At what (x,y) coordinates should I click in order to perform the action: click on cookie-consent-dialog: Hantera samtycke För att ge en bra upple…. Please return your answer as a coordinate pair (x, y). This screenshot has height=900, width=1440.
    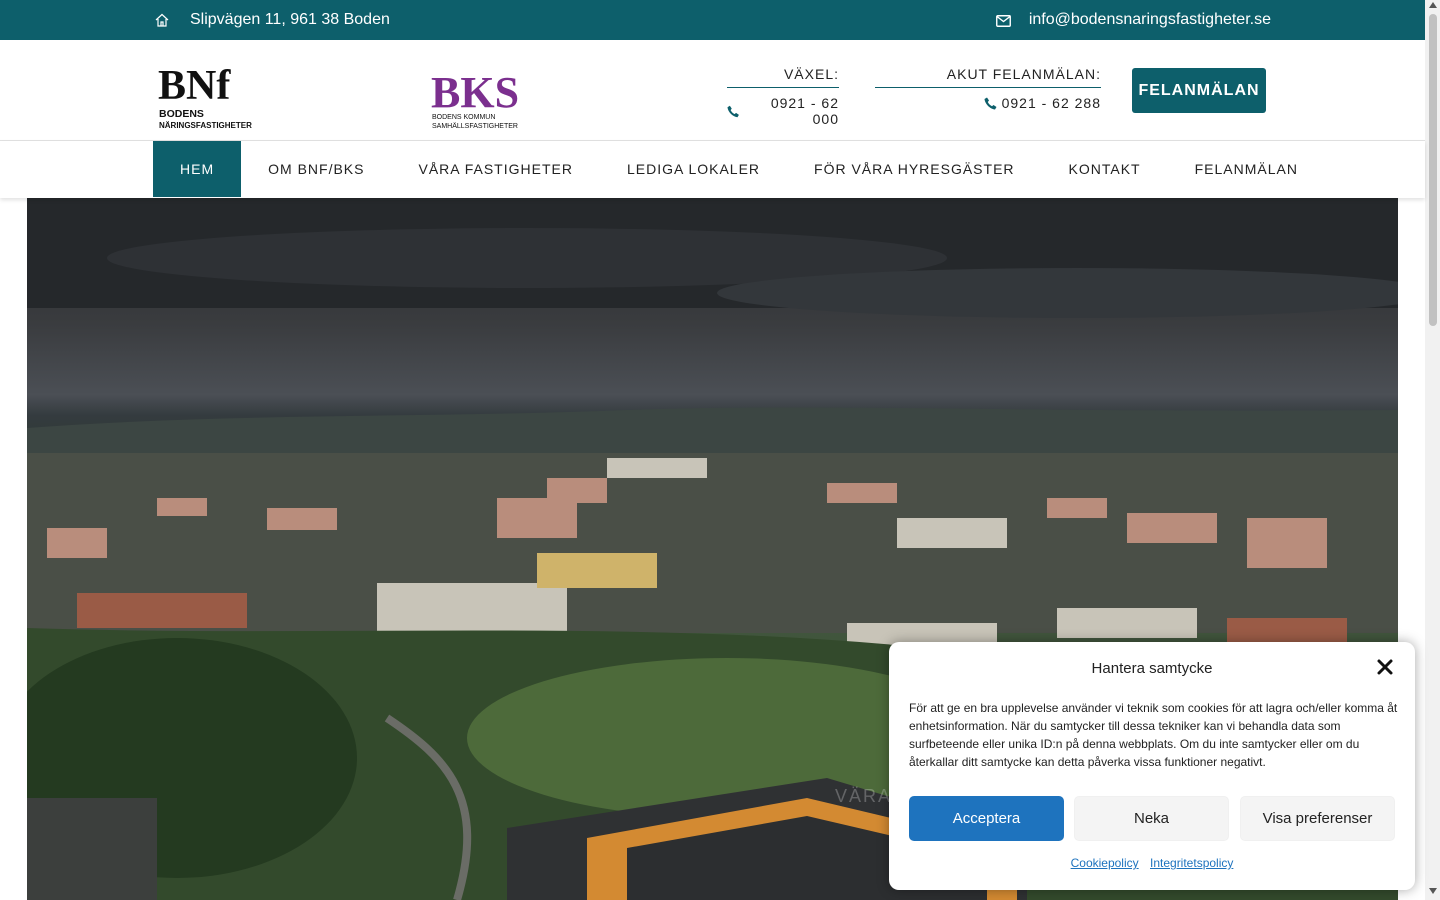
    Looking at the image, I should click on (1152, 766).